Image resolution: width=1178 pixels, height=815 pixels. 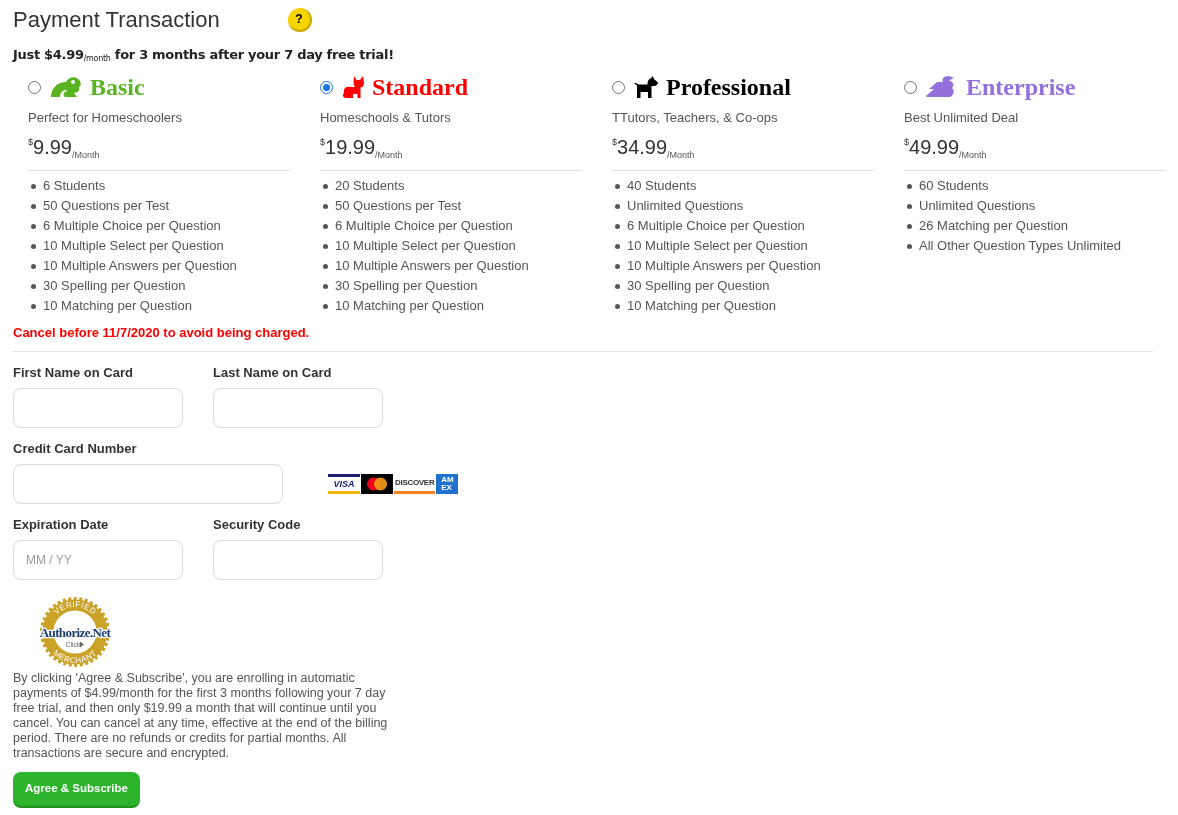 What do you see at coordinates (298, 408) in the screenshot?
I see `last-name-input` at bounding box center [298, 408].